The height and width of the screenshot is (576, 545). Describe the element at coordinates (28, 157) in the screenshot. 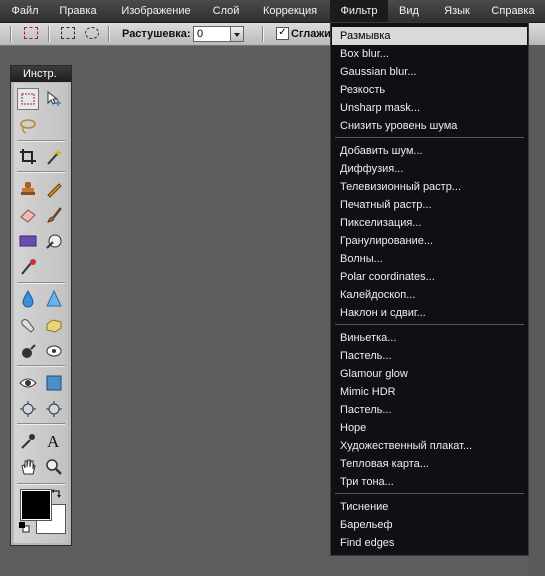

I see `crop-icon` at that location.